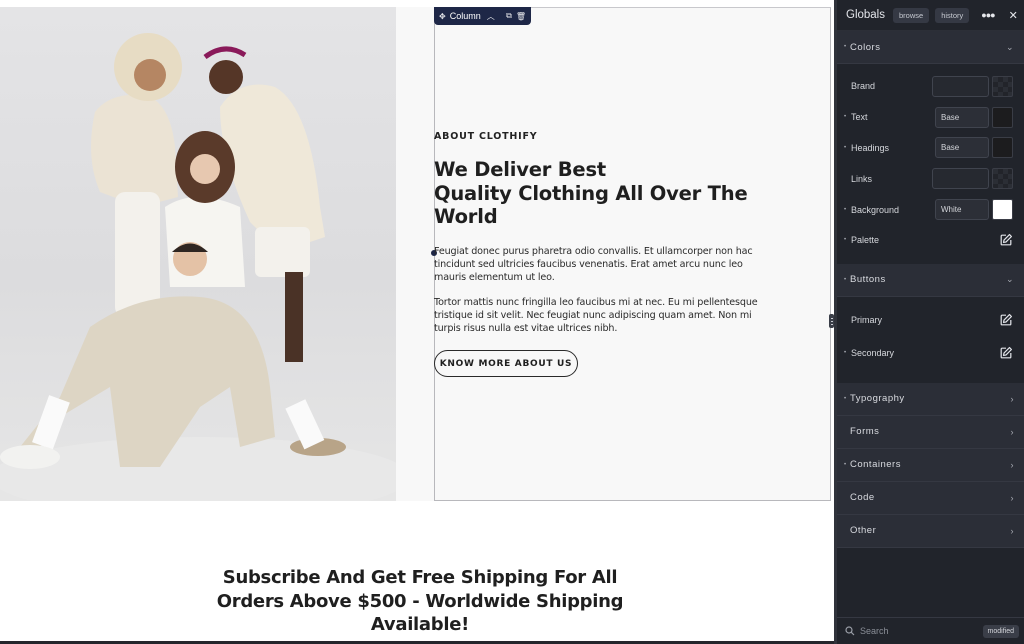  Describe the element at coordinates (930, 399) in the screenshot. I see `section-typography: • Typography ›` at that location.